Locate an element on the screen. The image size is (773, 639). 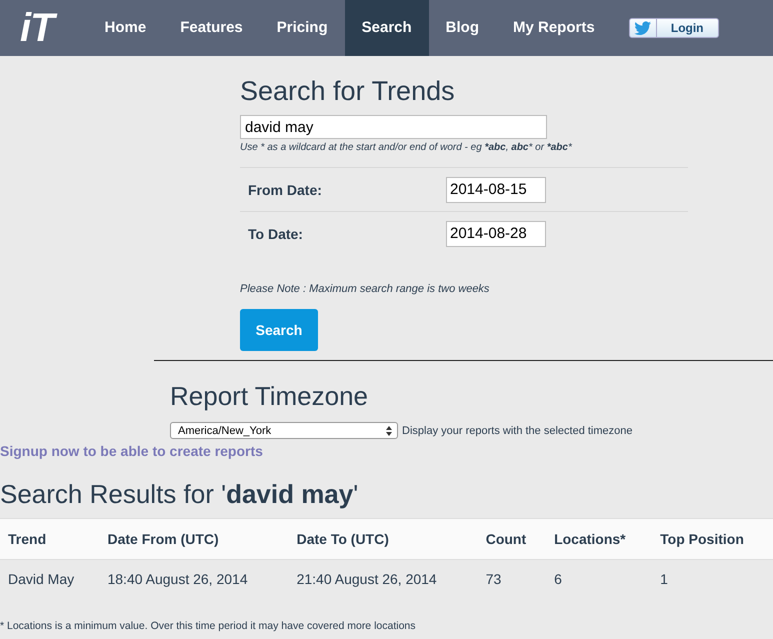
updown-arrow-icon is located at coordinates (389, 431).